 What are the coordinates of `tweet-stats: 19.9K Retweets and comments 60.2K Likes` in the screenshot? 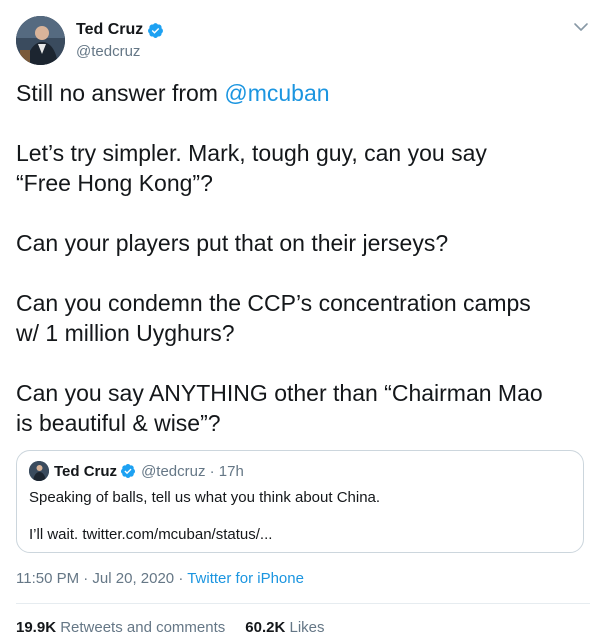 It's located at (180, 627).